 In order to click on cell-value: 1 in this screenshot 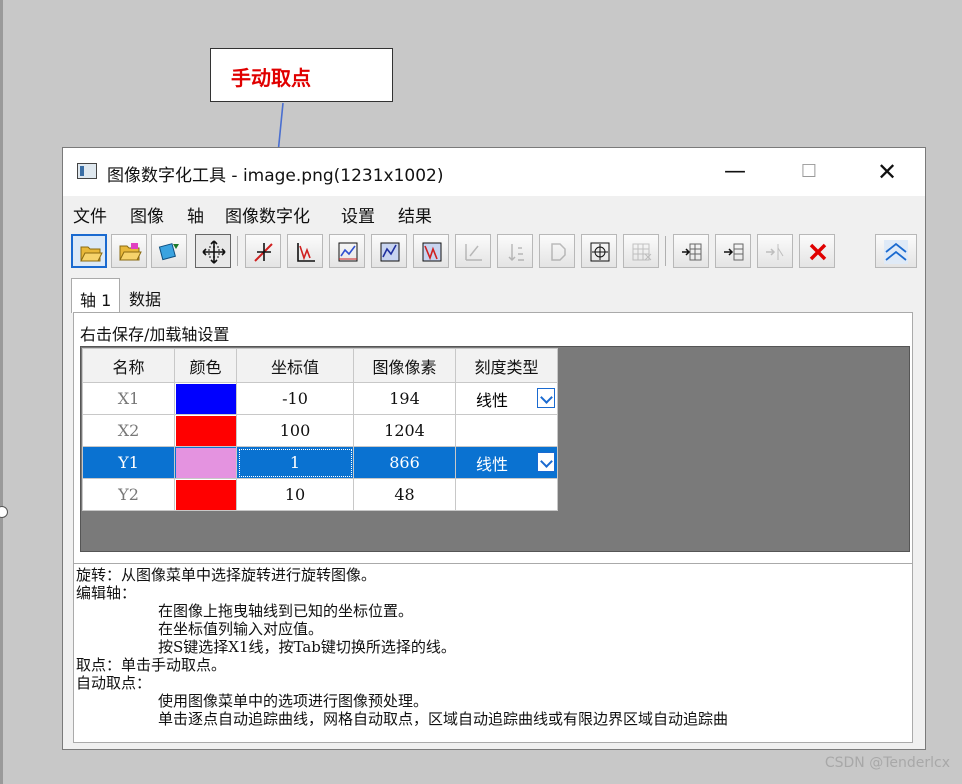, I will do `click(295, 462)`.